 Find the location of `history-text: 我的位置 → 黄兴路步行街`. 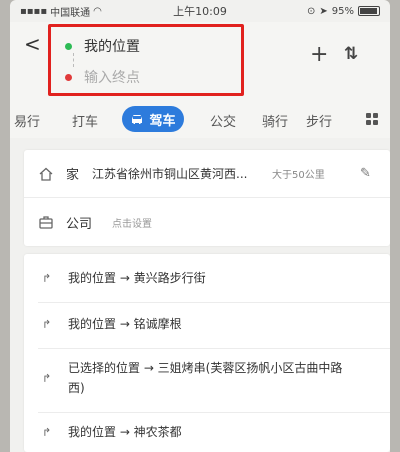

history-text: 我的位置 → 黄兴路步行街 is located at coordinates (137, 278).